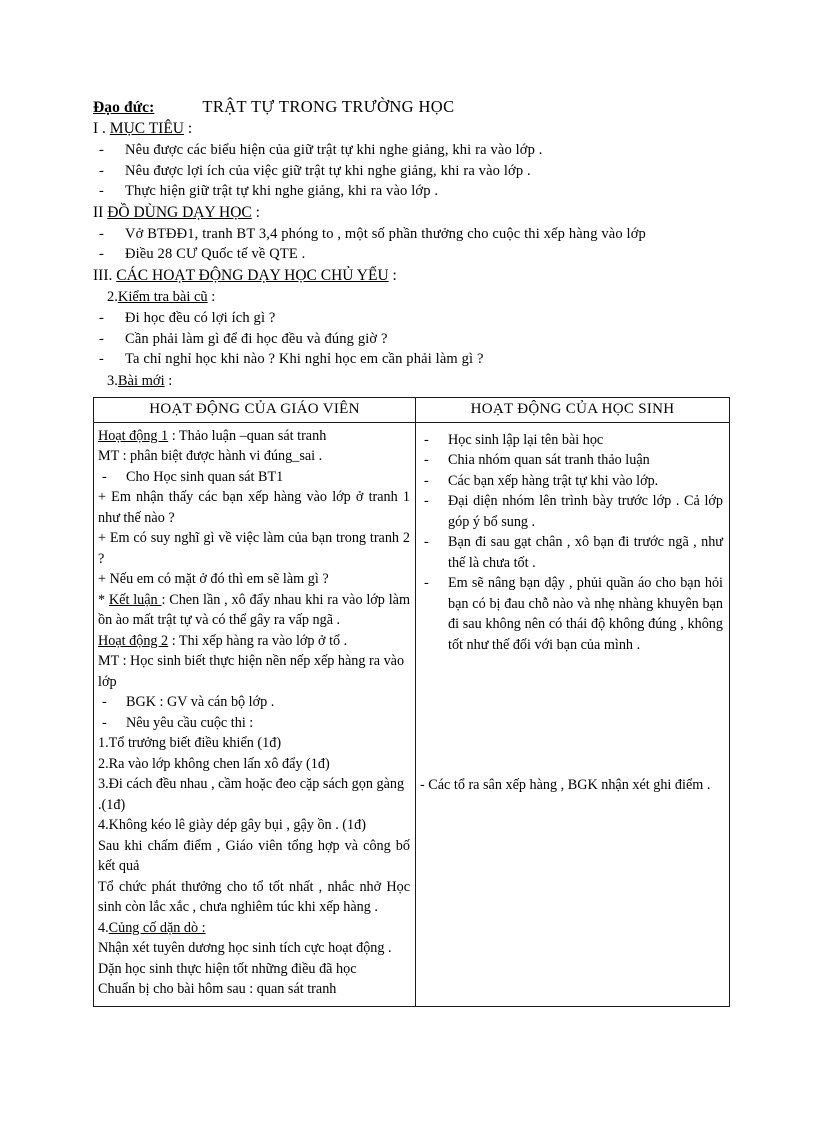  Describe the element at coordinates (190, 743) in the screenshot. I see `criterion-1: 1.Tổ trưởng biết điều khiển (1đ)` at that location.